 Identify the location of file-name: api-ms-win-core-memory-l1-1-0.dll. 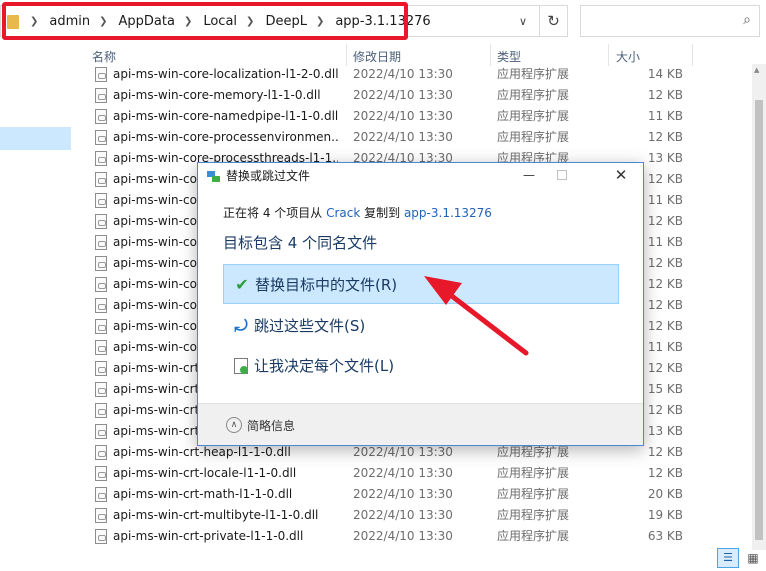
(217, 95).